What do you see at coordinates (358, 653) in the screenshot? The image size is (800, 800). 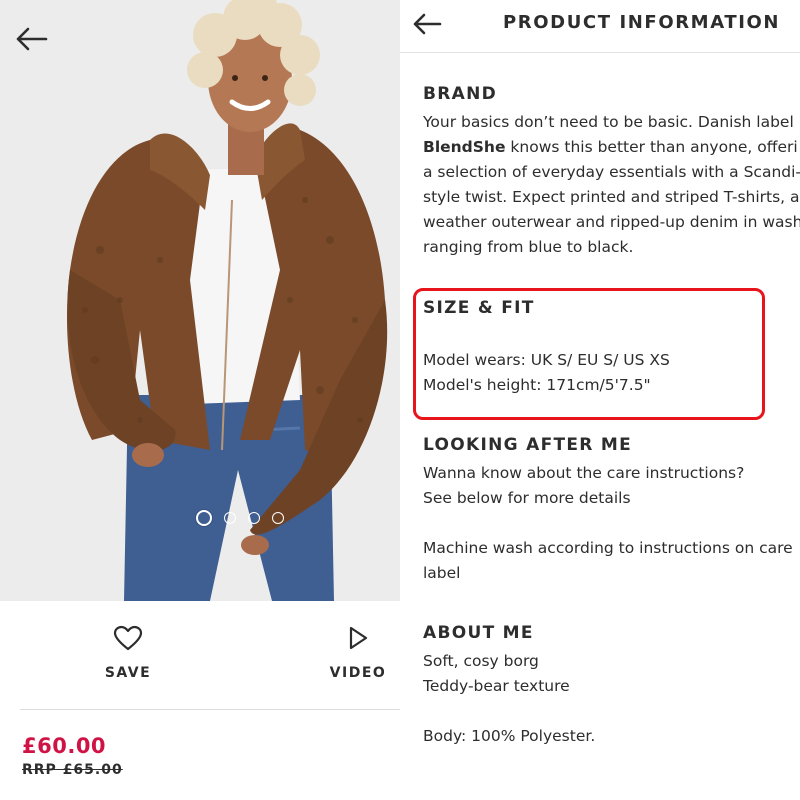 I see `video-button: VIDEO` at bounding box center [358, 653].